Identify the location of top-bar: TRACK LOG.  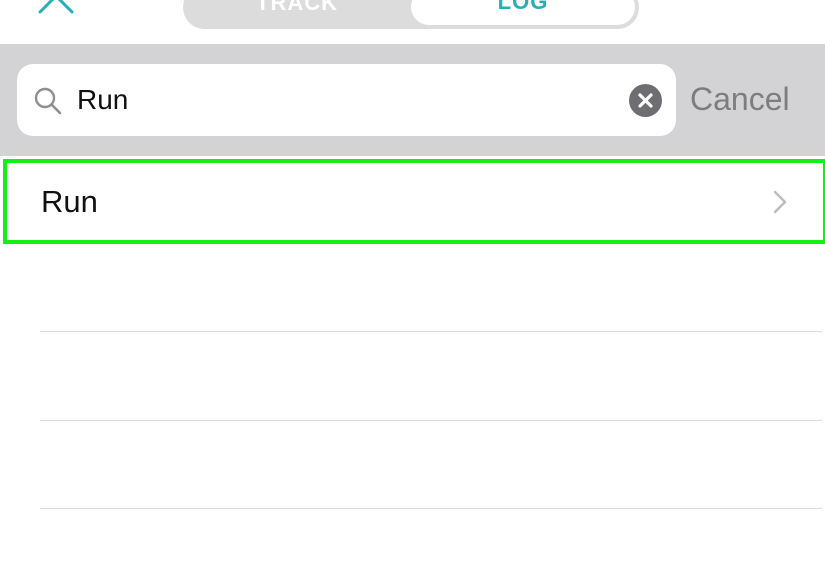
(412, 22).